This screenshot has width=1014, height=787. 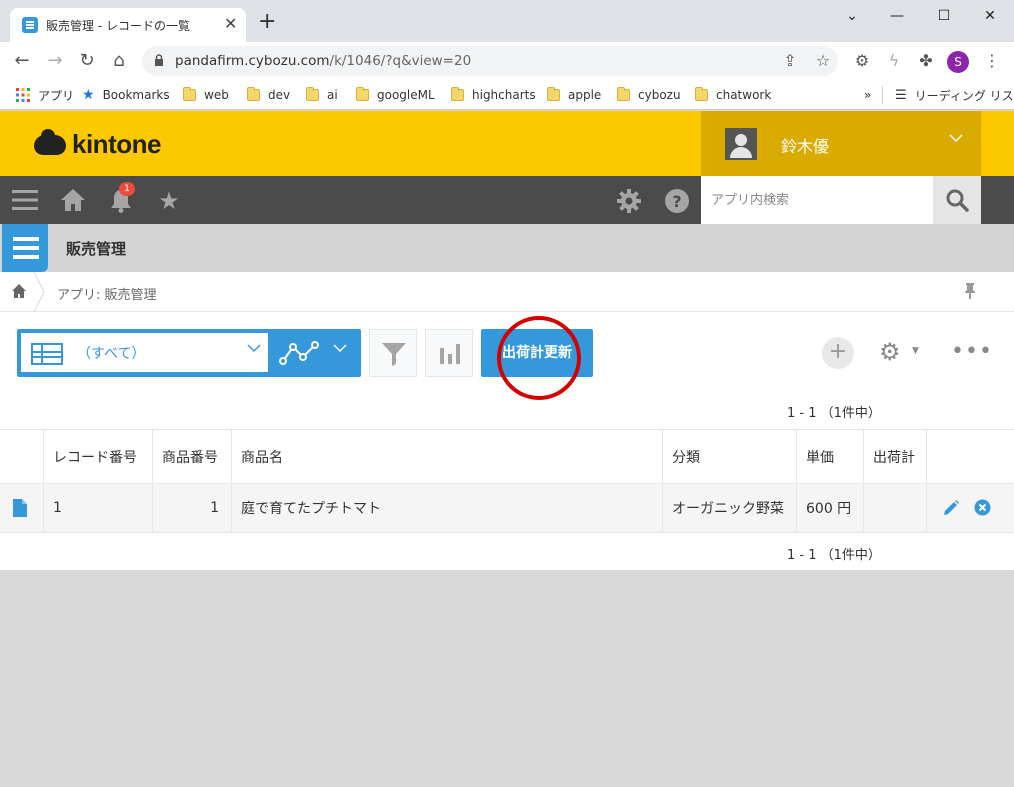 I want to click on bookmarks-overflow-icon: », so click(x=867, y=95).